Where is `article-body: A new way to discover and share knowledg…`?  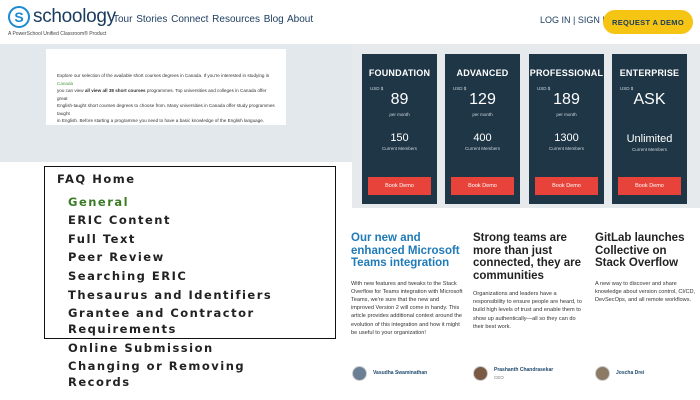 article-body: A new way to discover and share knowledg… is located at coordinates (645, 291).